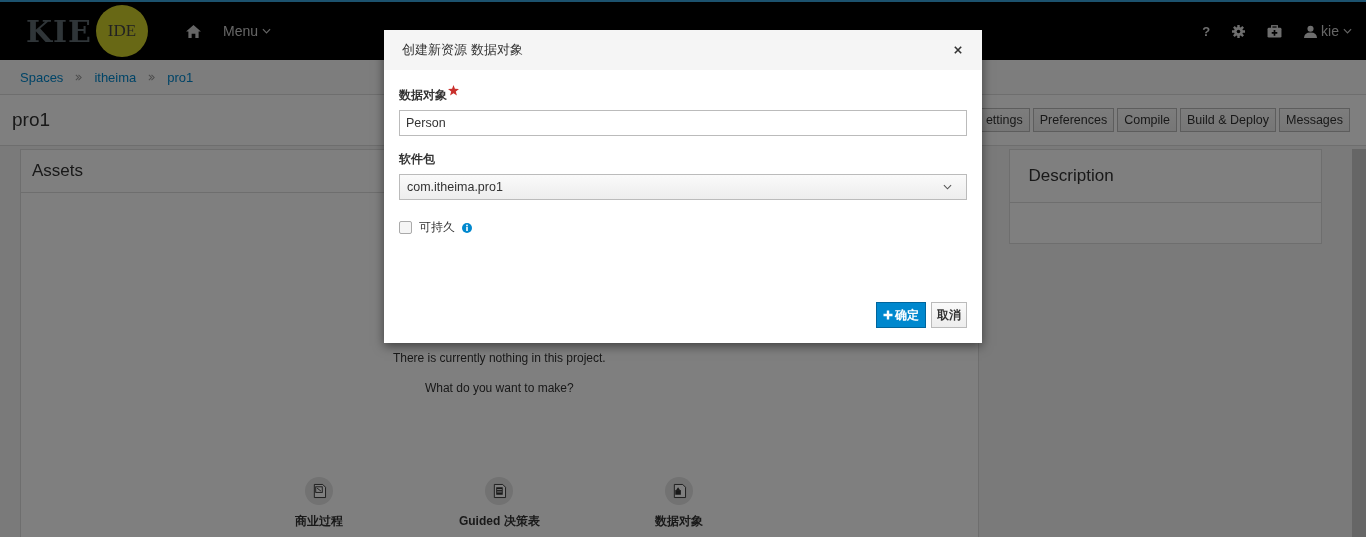  I want to click on briefcase-icon, so click(1275, 31).